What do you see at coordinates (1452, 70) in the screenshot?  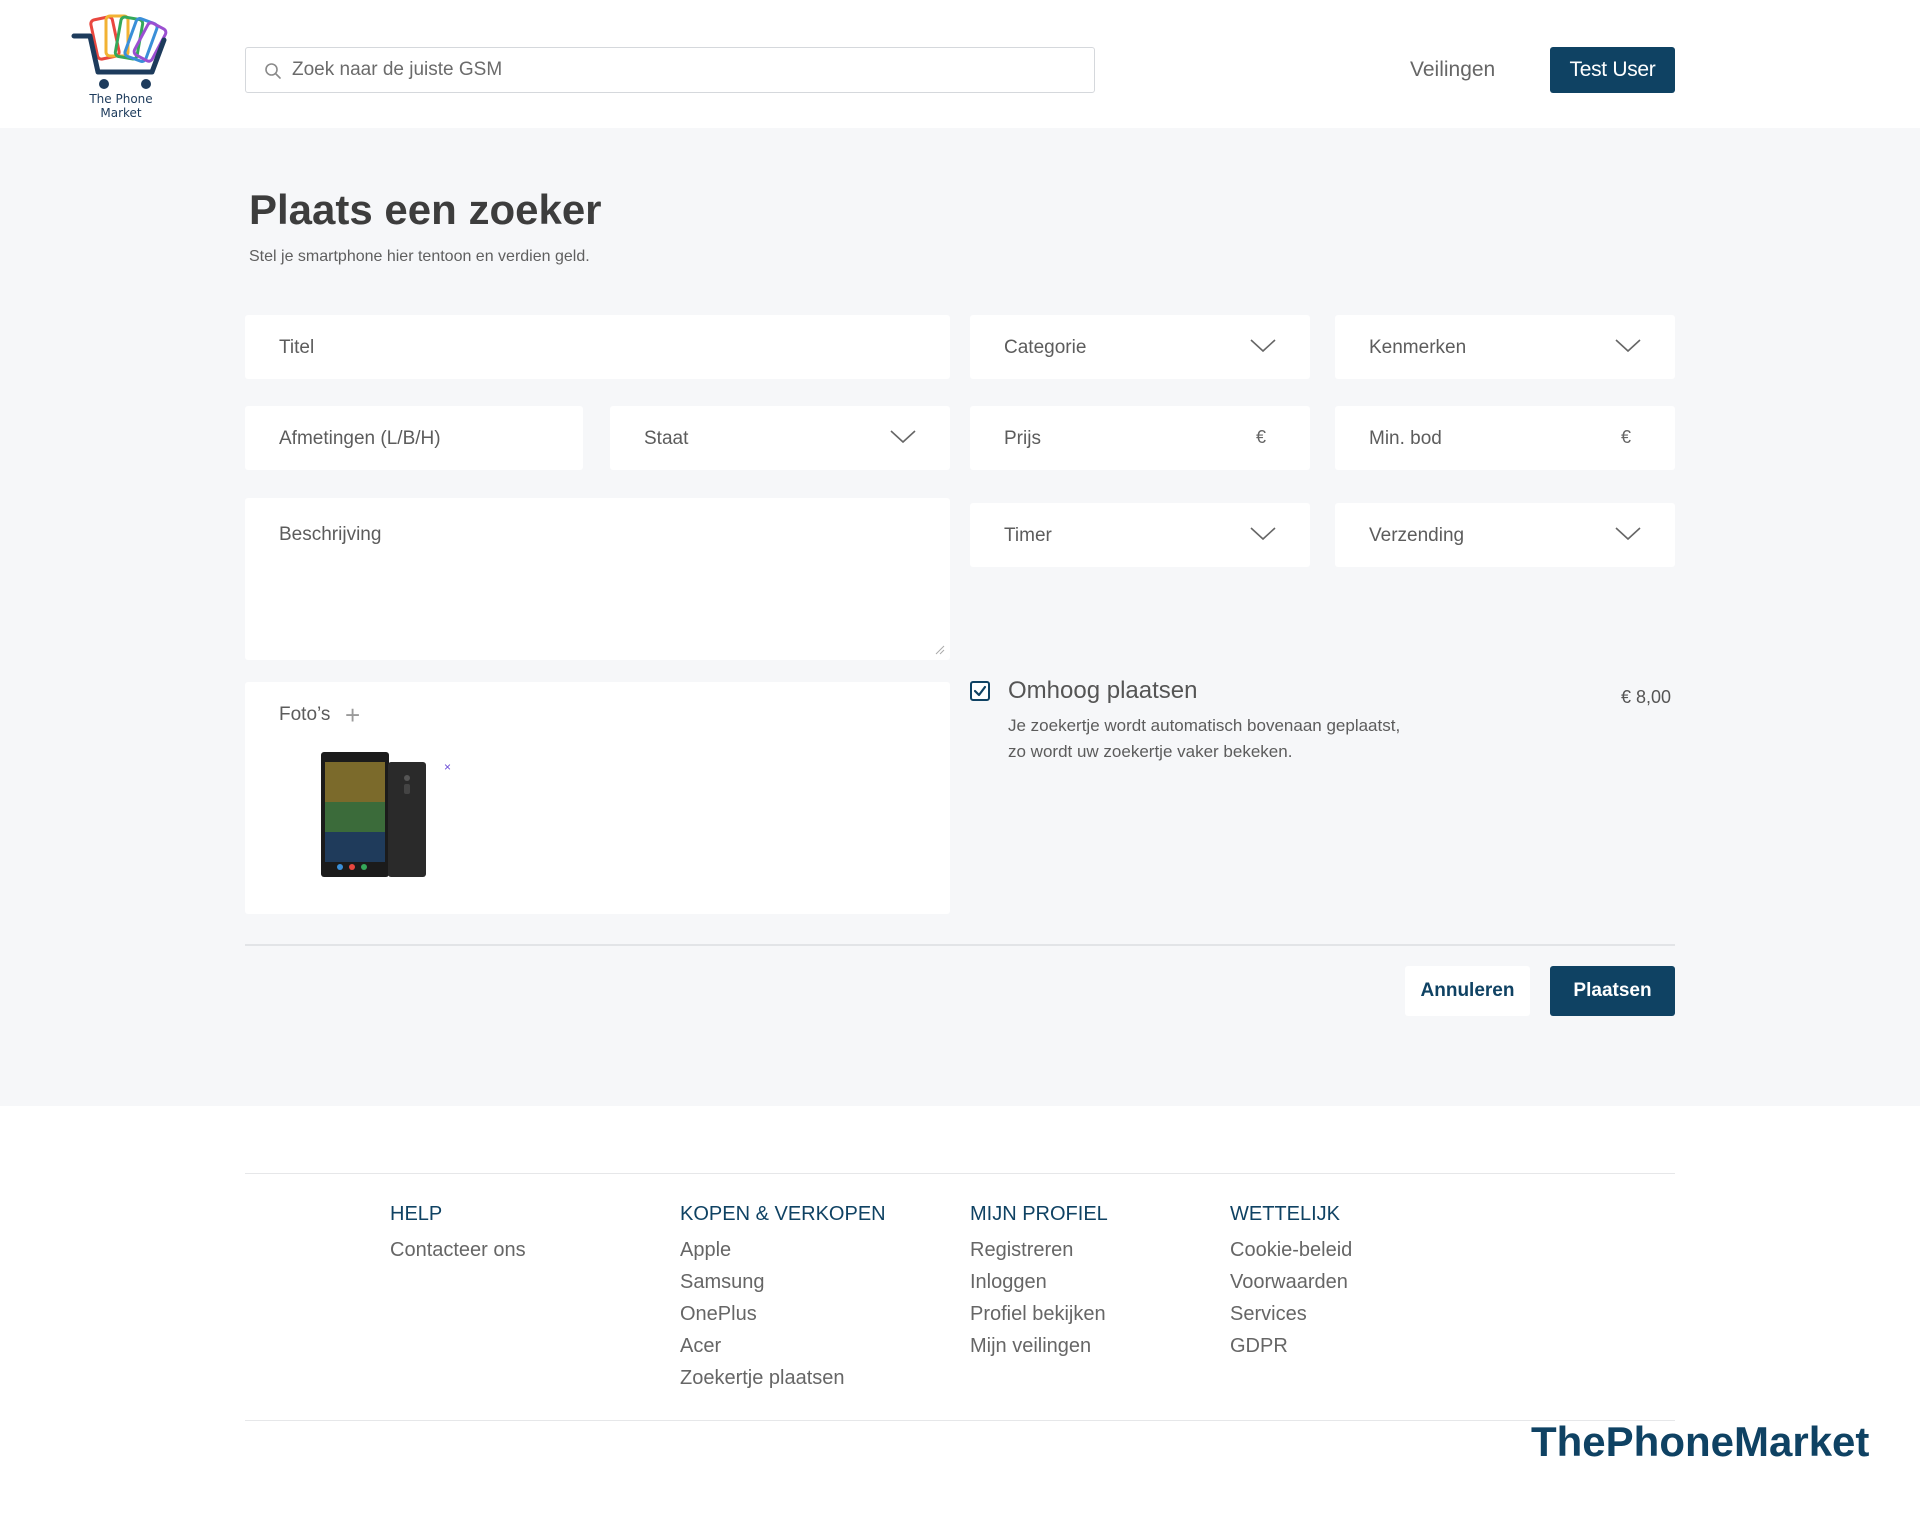 I see `nav-veilingen-link: Veilingen` at bounding box center [1452, 70].